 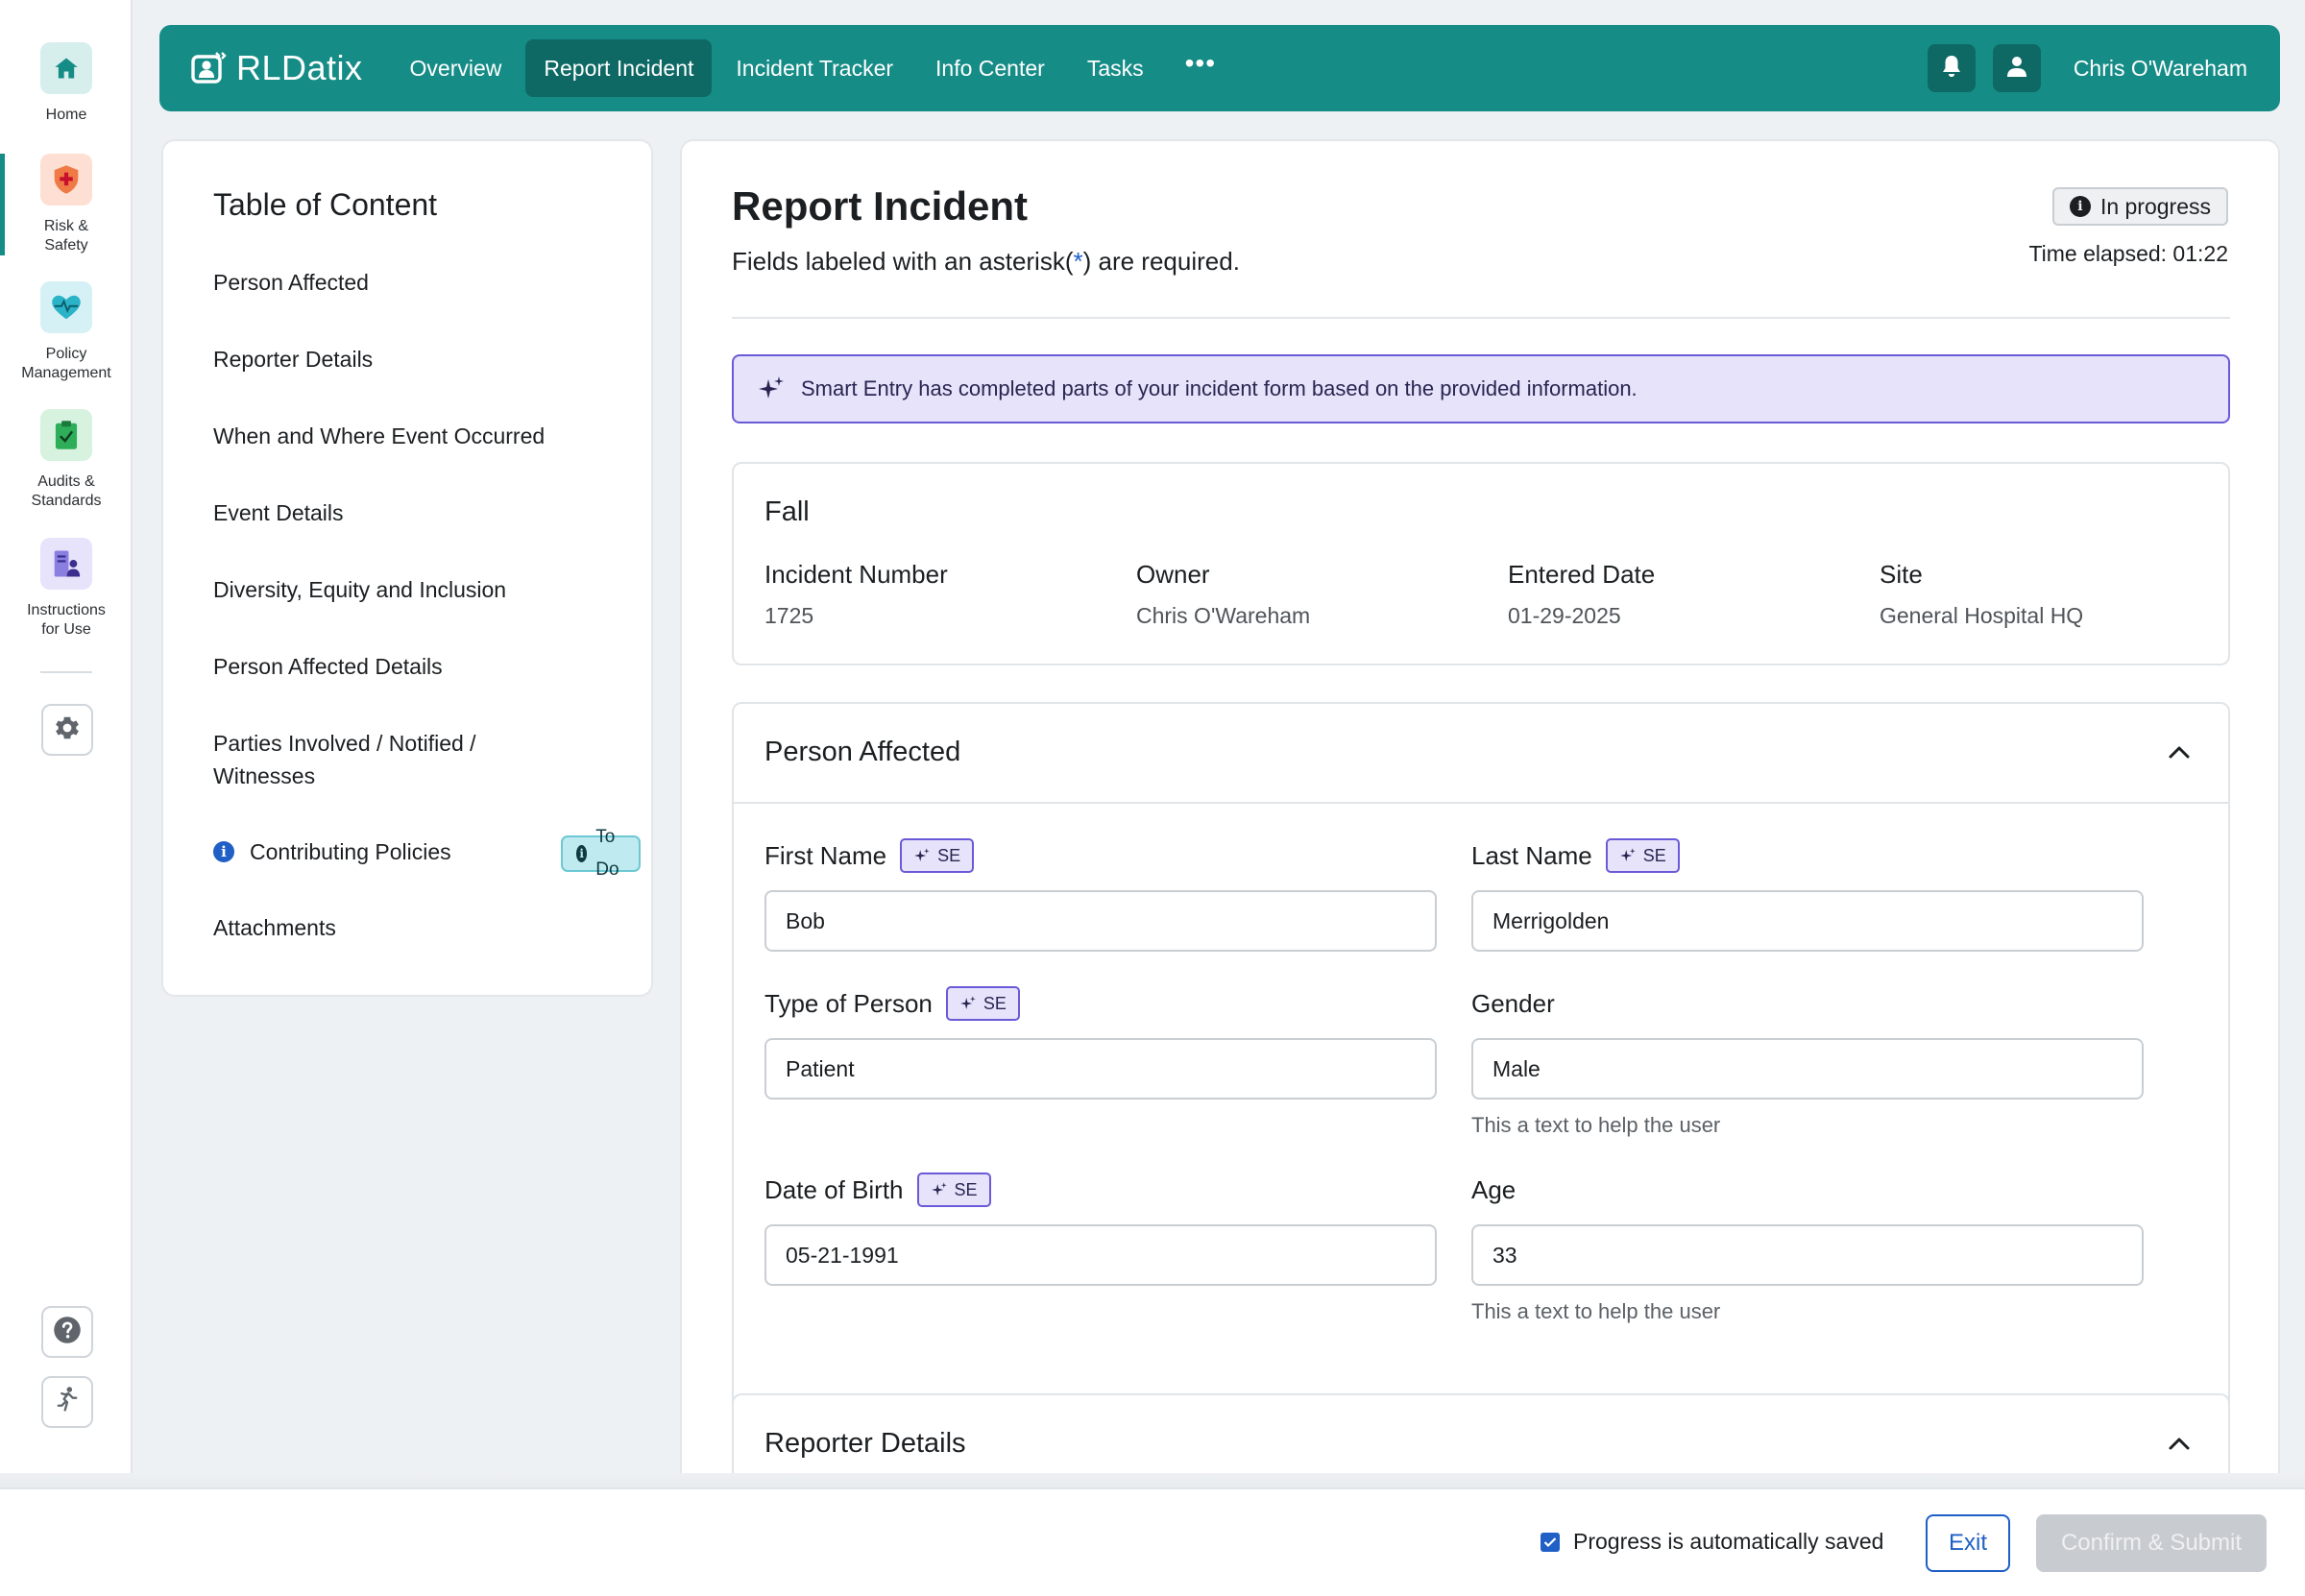 I want to click on type-of-person-field: Type of Person SE, so click(x=1100, y=1043).